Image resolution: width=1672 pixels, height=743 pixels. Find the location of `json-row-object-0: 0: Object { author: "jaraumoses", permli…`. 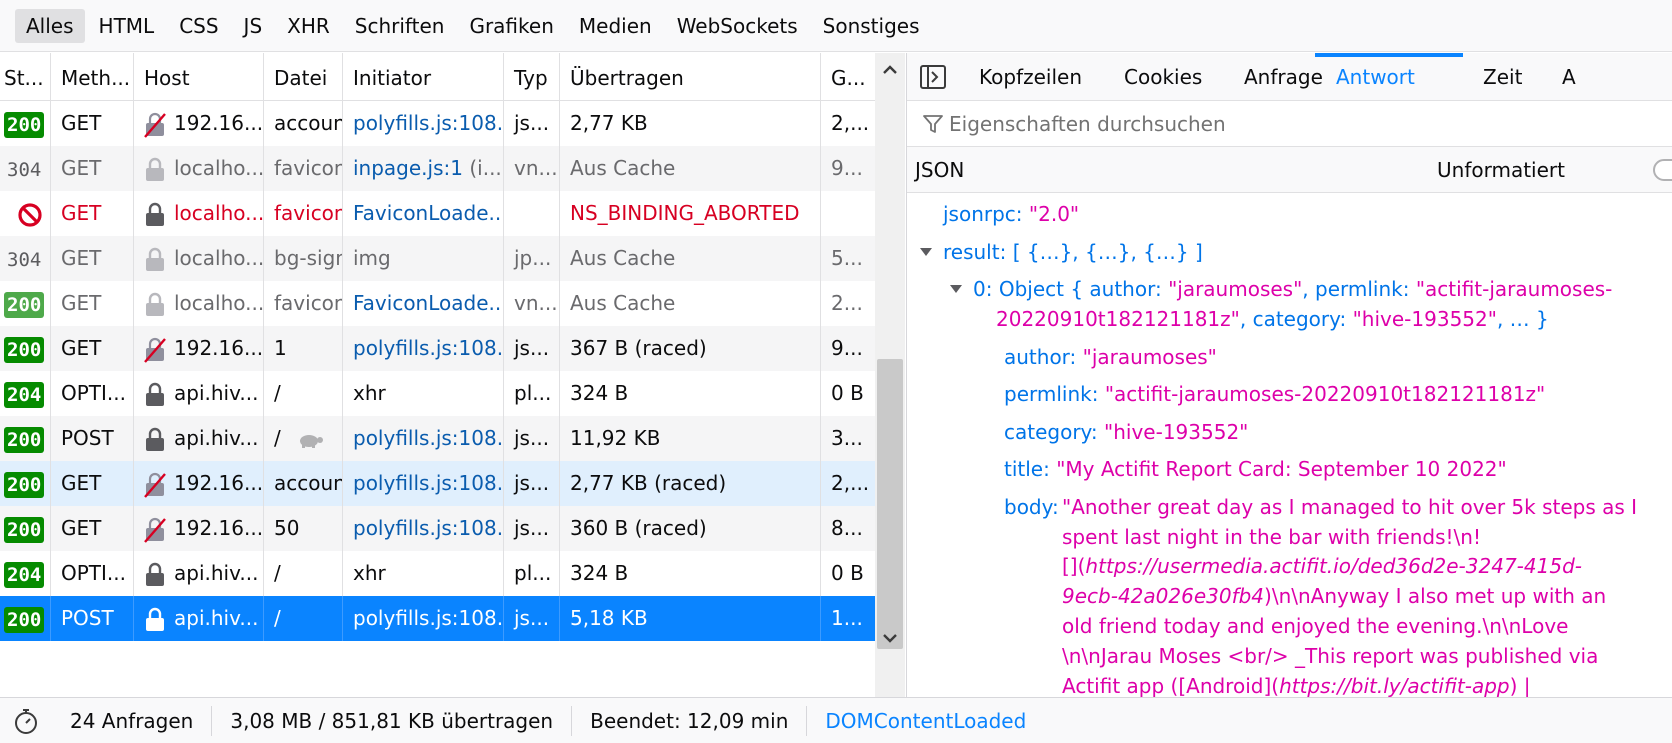

json-row-object-0: 0: Object { author: "jaraumoses", permli… is located at coordinates (1281, 289).